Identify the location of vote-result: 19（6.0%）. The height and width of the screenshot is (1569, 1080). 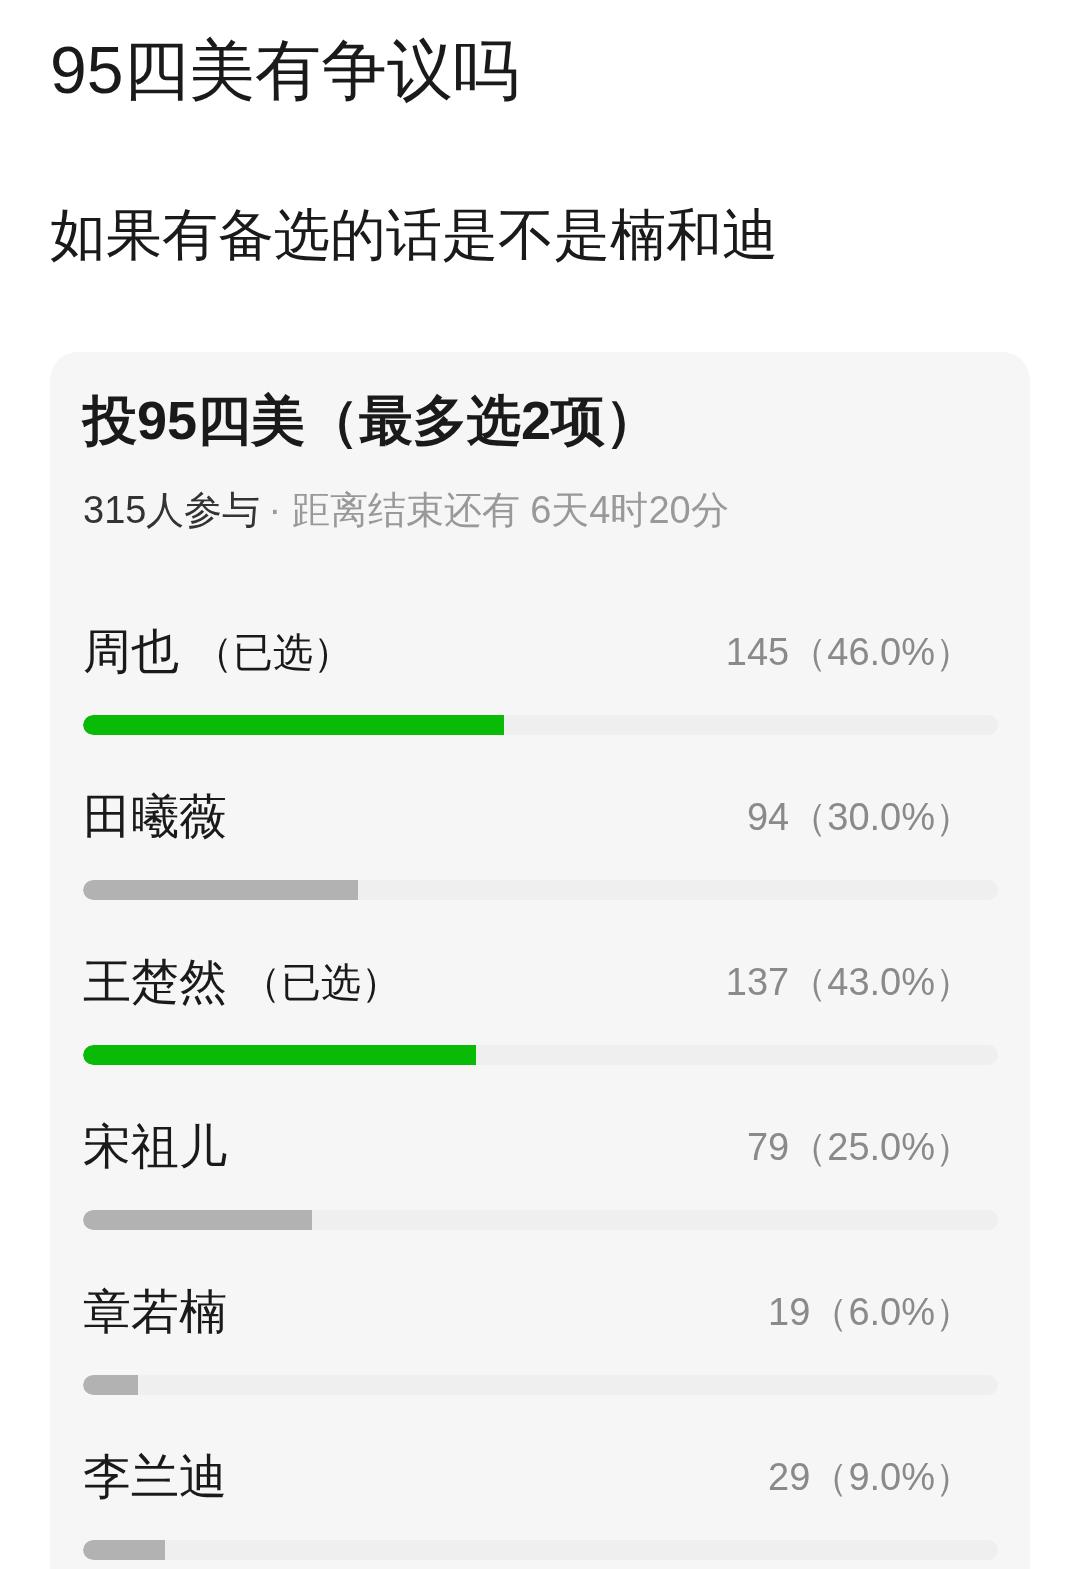
(870, 1312).